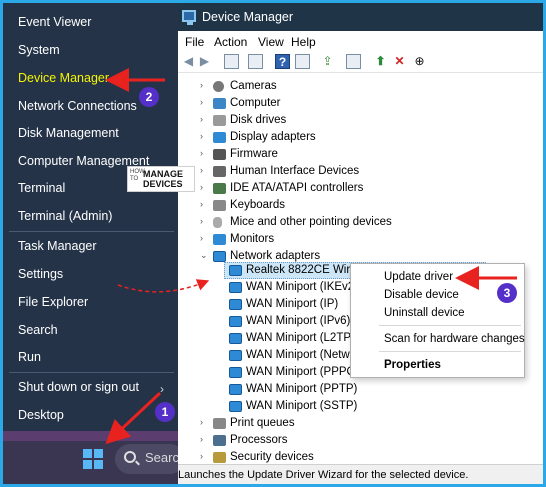  What do you see at coordinates (137, 175) in the screenshot?
I see `watermark-small: HOW TO` at bounding box center [137, 175].